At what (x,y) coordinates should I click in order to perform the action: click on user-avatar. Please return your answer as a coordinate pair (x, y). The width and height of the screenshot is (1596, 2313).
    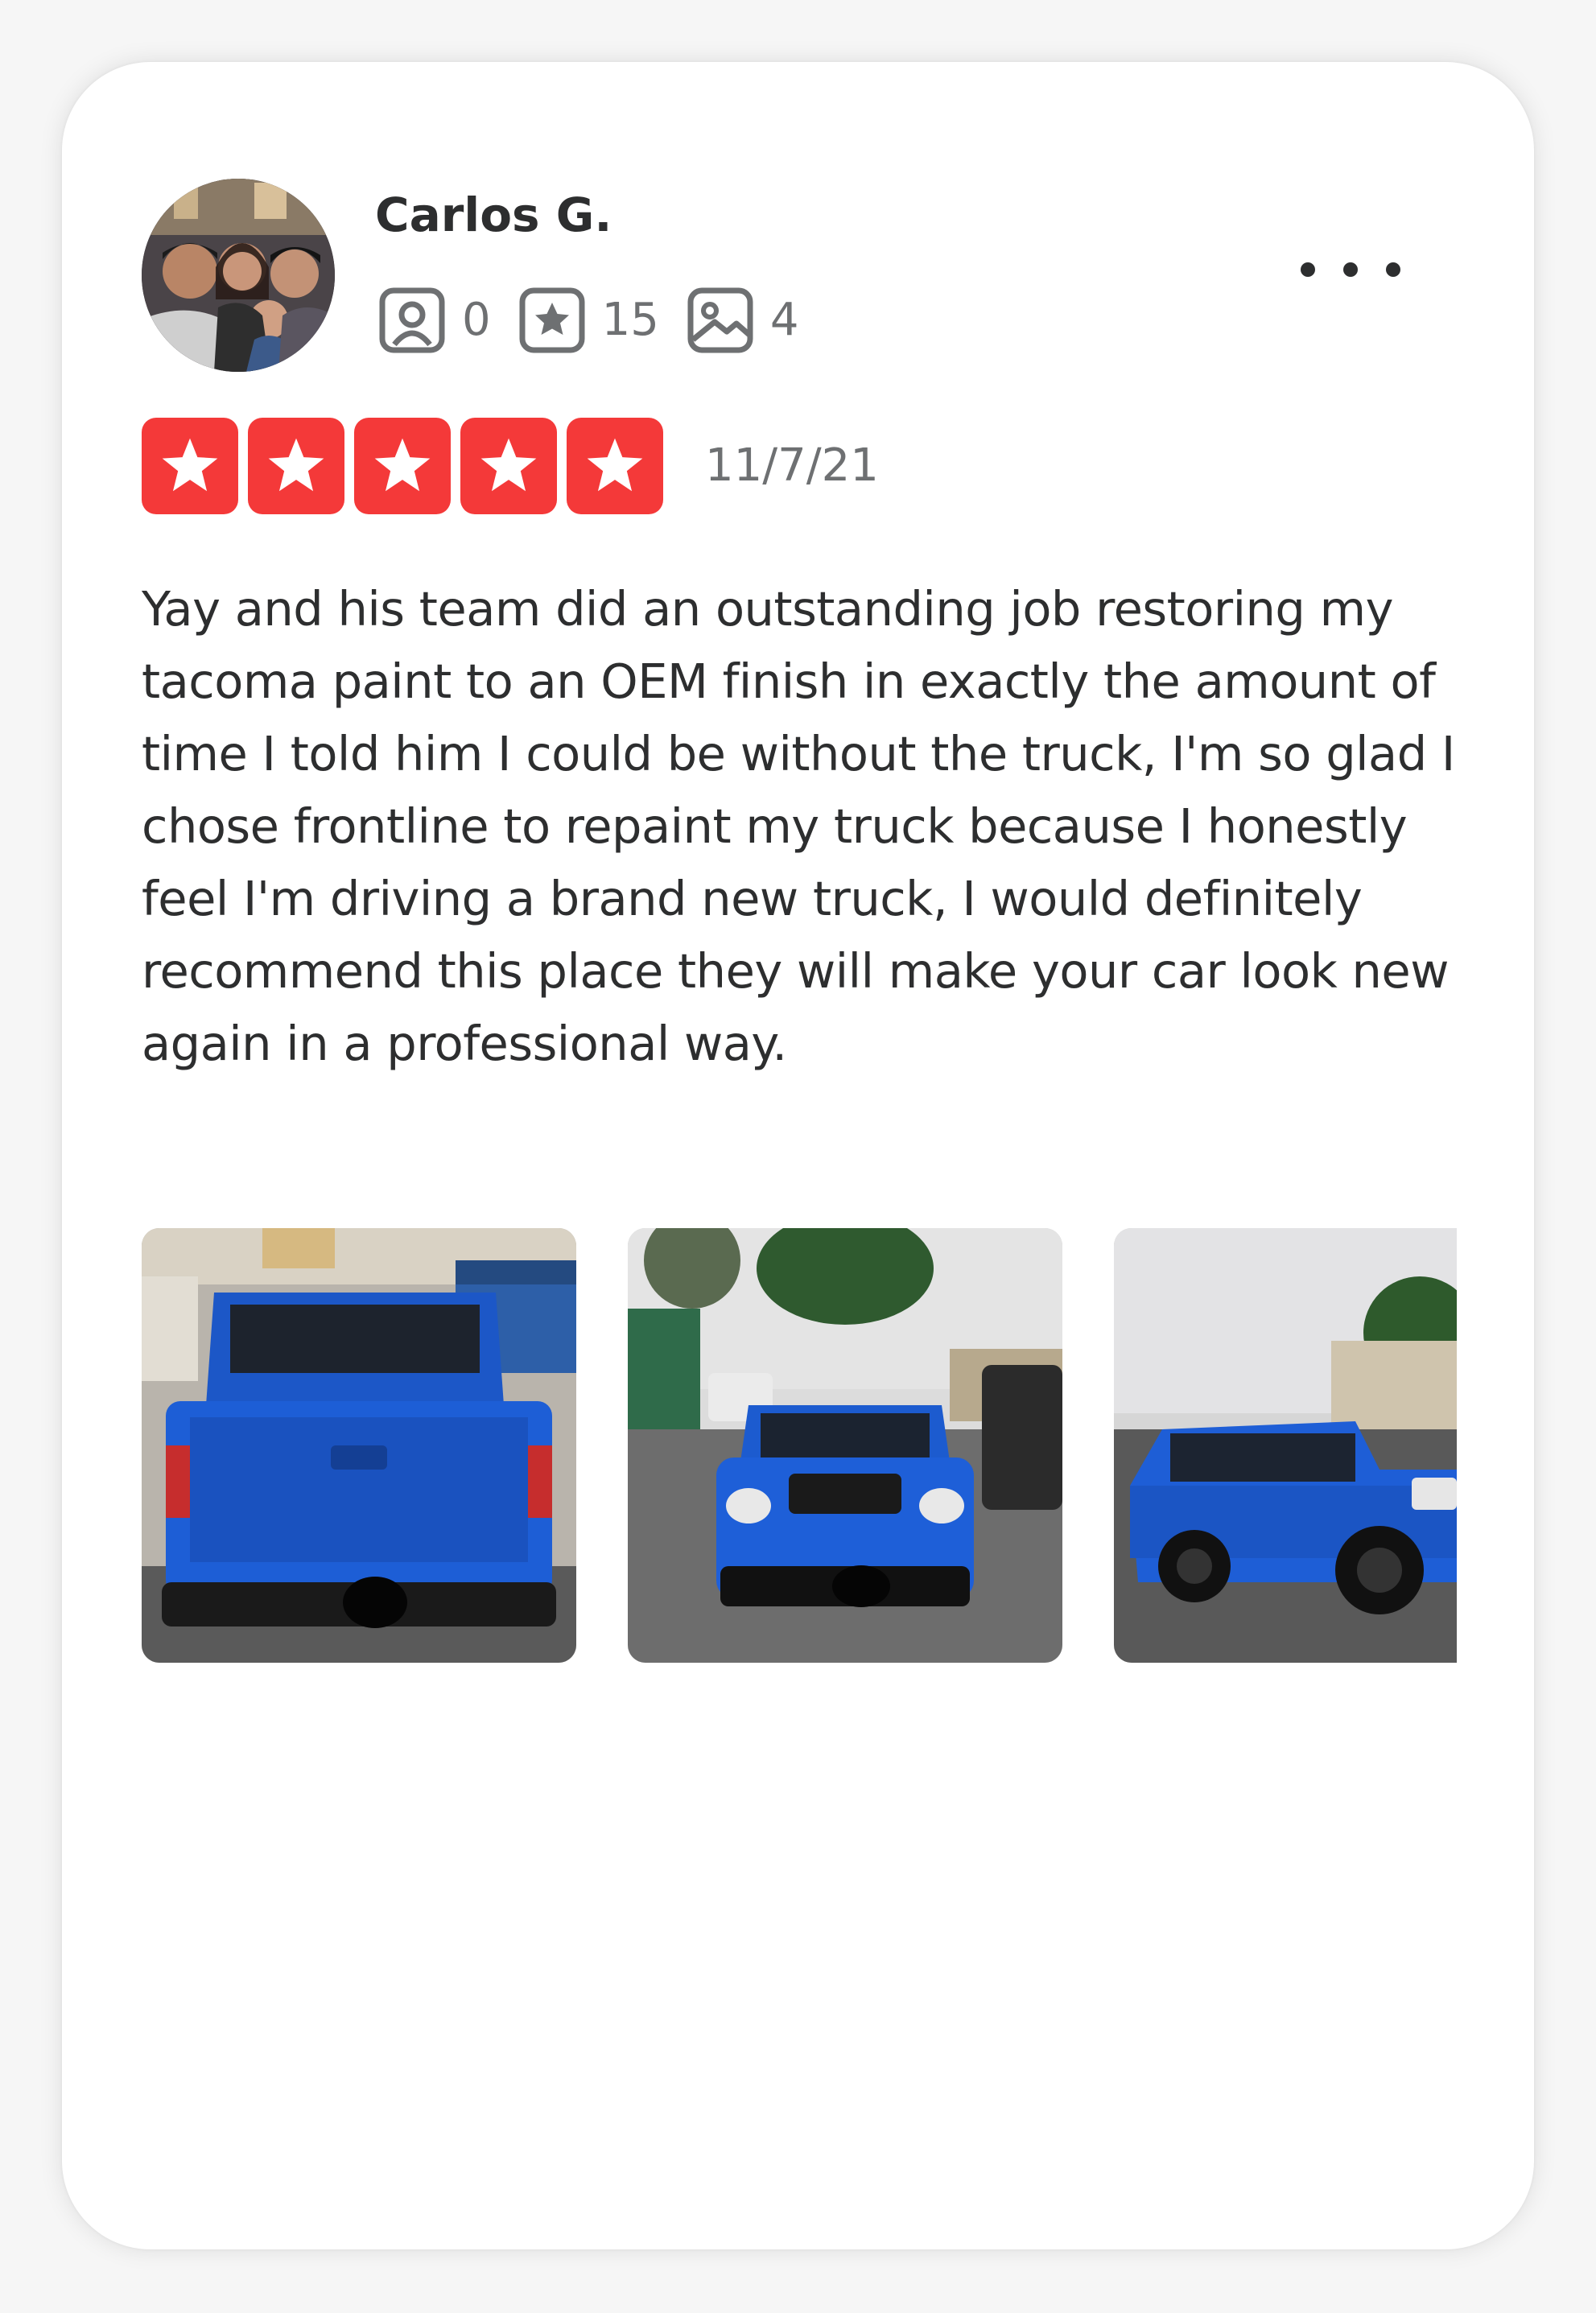
    Looking at the image, I should click on (238, 275).